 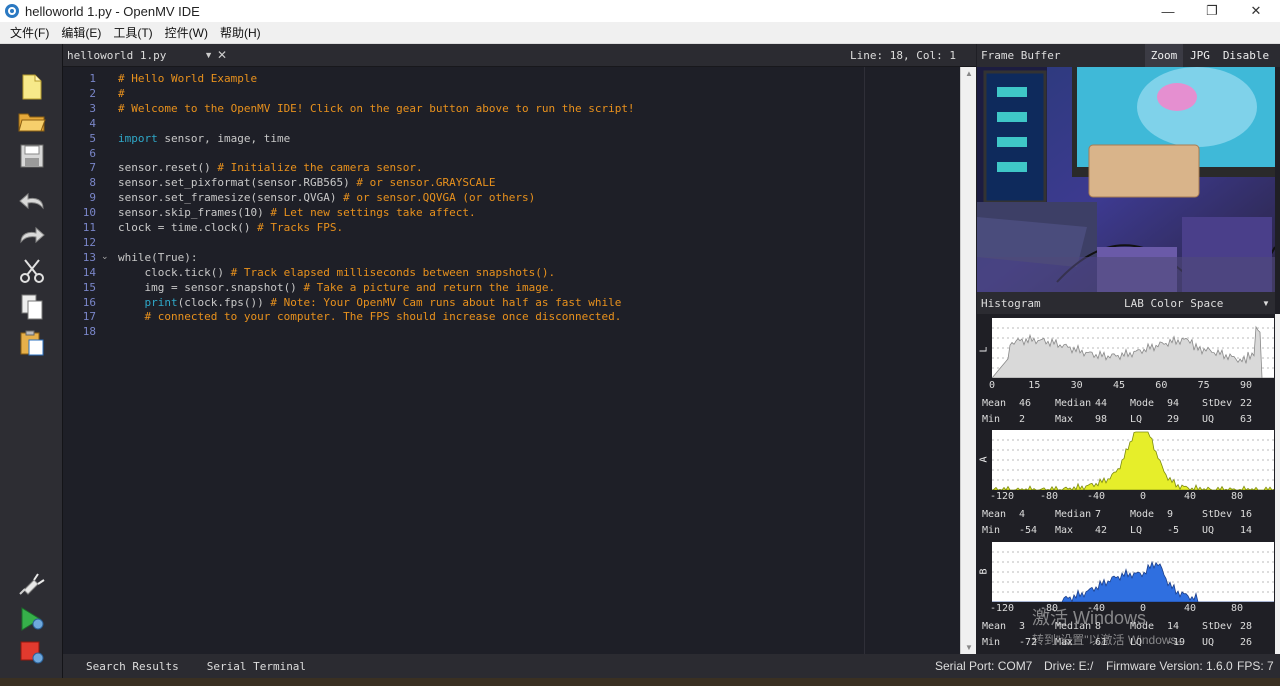 I want to click on hist-stat-stdev-label: StDev, so click(x=1217, y=626).